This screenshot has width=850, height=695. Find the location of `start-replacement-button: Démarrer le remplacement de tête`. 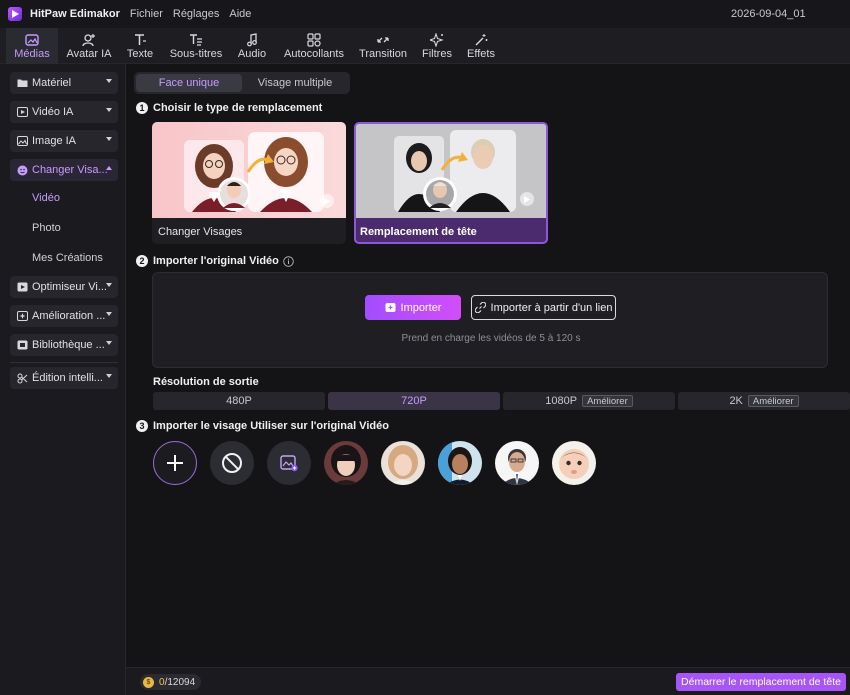

start-replacement-button: Démarrer le remplacement de tête is located at coordinates (761, 682).